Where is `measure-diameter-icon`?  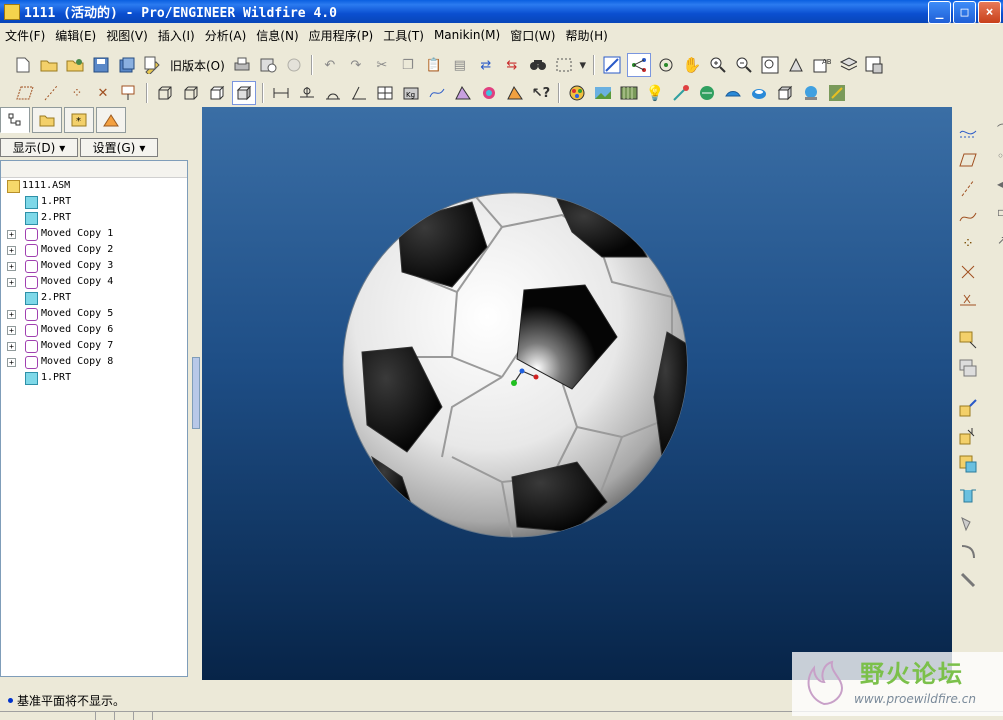 measure-diameter-icon is located at coordinates (385, 93).